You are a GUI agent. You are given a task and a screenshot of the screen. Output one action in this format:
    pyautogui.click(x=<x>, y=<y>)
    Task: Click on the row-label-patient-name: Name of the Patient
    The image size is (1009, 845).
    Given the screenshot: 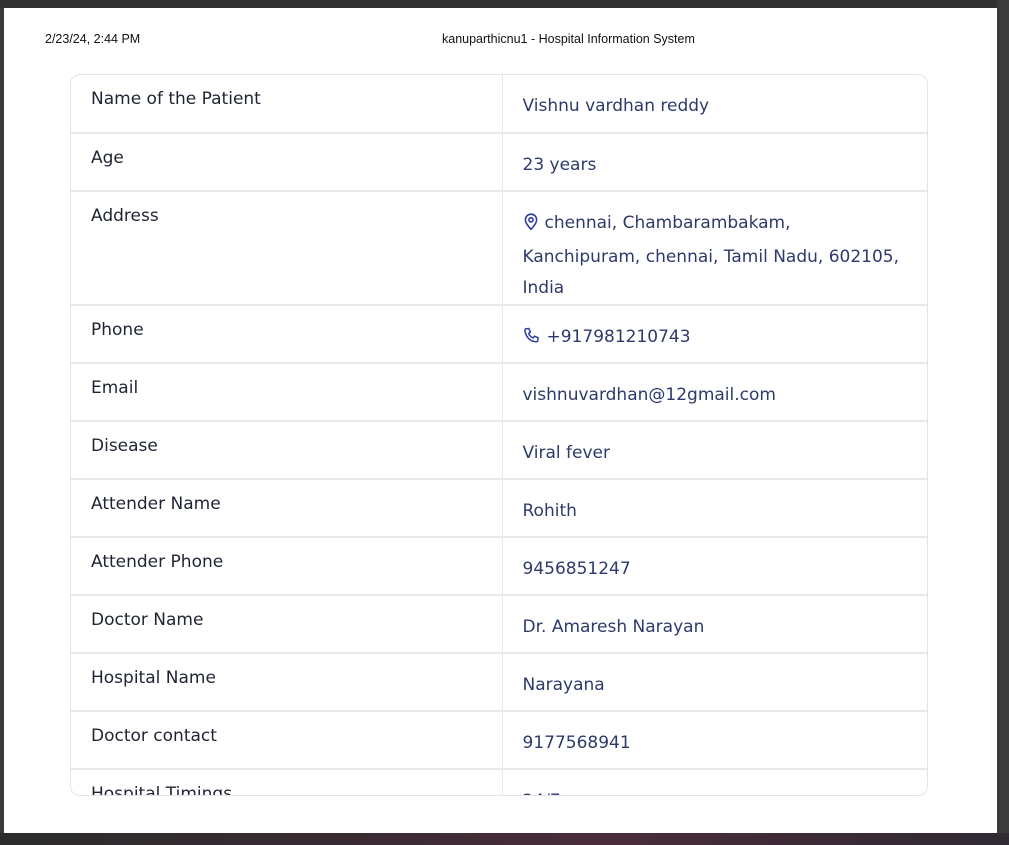 What is the action you would take?
    pyautogui.click(x=287, y=104)
    